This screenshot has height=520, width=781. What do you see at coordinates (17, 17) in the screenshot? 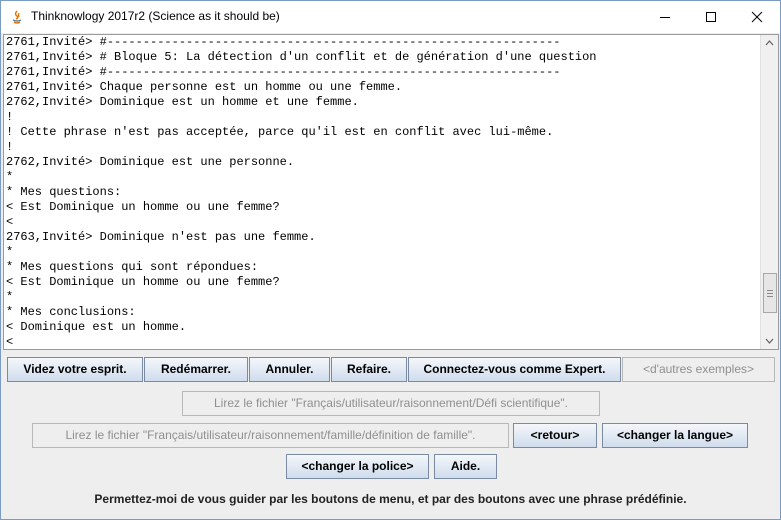
I see `java-app-icon` at bounding box center [17, 17].